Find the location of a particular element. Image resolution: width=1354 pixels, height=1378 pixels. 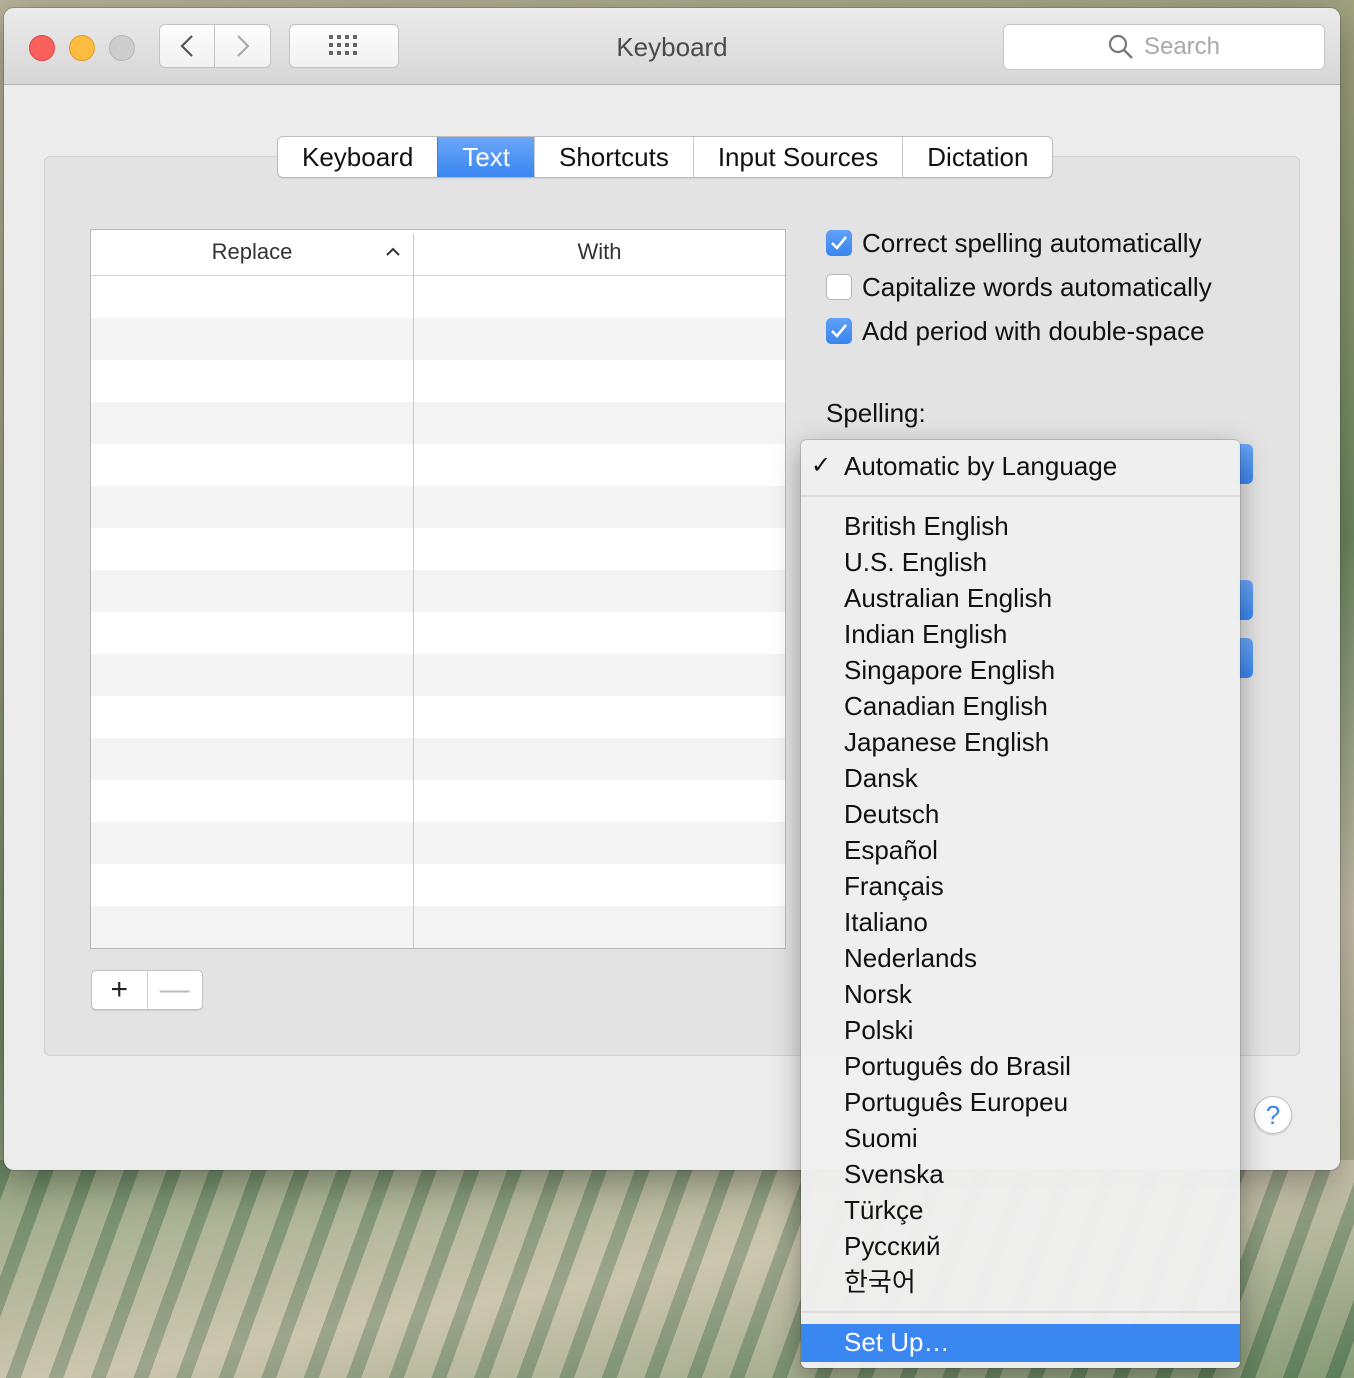

menu-item-label: Deutsch is located at coordinates (892, 814).